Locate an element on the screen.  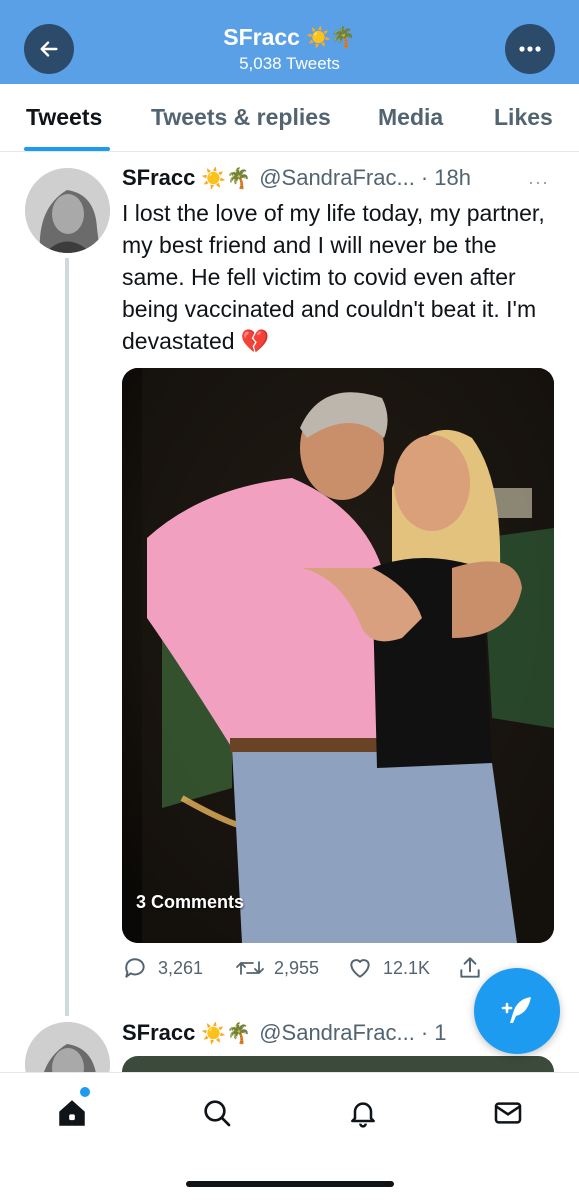
compose-tweet-button is located at coordinates (517, 1011).